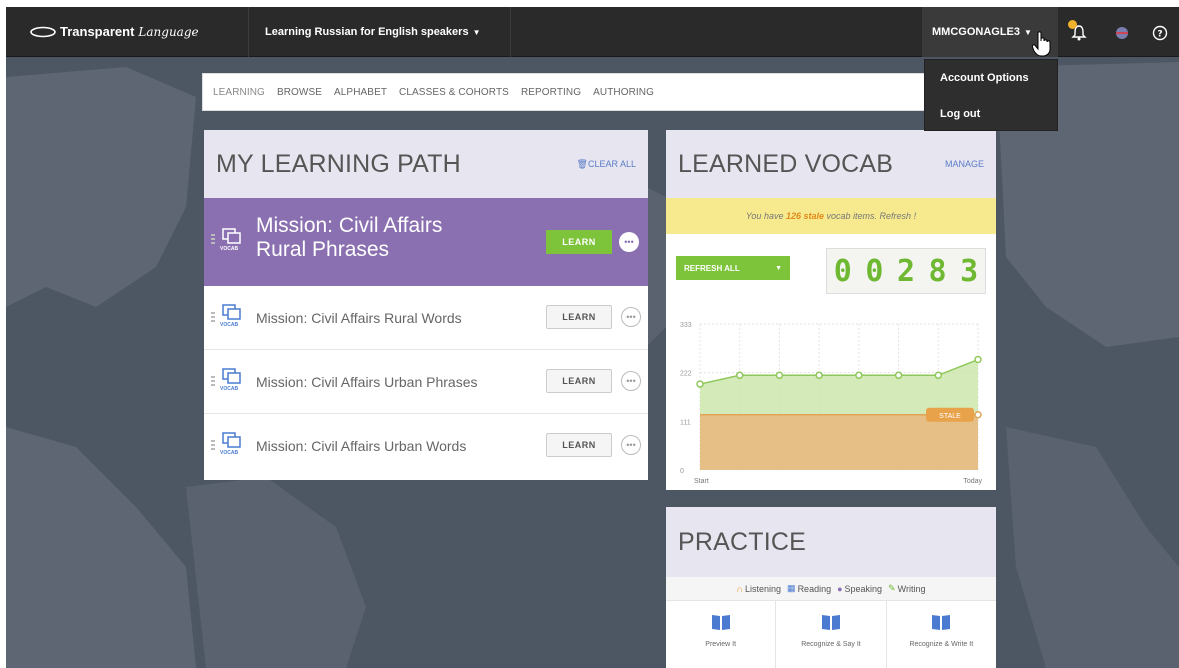 The image size is (1179, 668). What do you see at coordinates (791, 588) in the screenshot?
I see `book-icon: ▦` at bounding box center [791, 588].